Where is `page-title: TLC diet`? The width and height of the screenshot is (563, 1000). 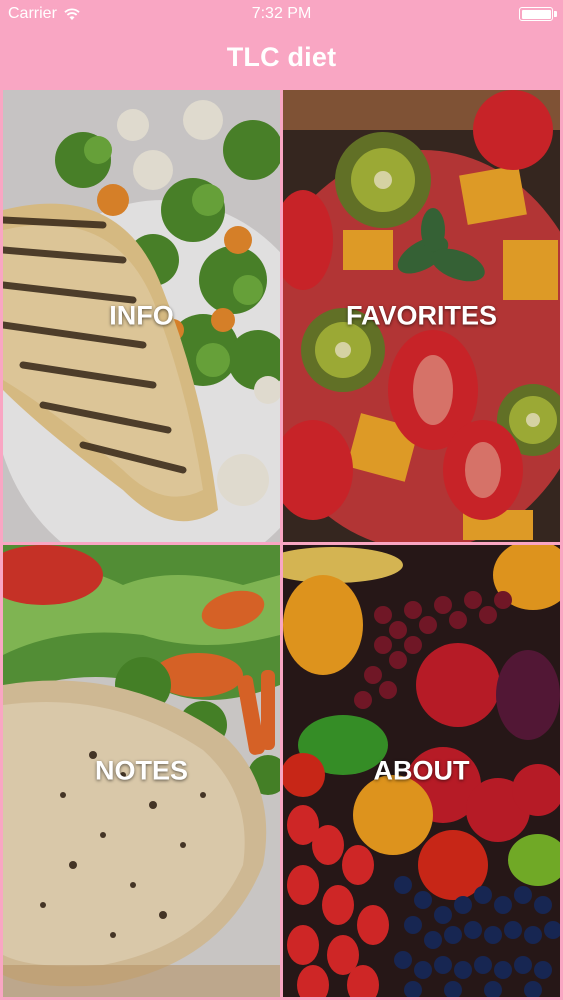 page-title: TLC diet is located at coordinates (281, 56).